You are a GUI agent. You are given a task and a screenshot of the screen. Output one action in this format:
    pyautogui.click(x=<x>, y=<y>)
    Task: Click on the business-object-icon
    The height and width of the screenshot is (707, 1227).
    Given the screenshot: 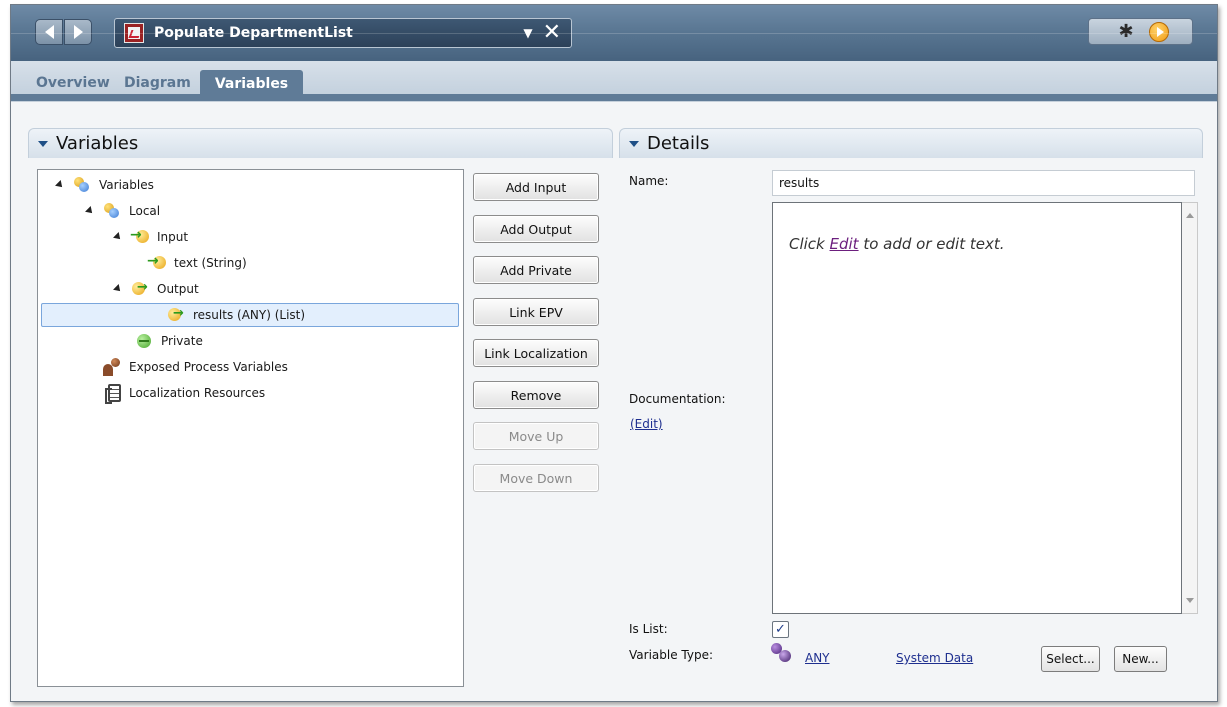 What is the action you would take?
    pyautogui.click(x=782, y=653)
    